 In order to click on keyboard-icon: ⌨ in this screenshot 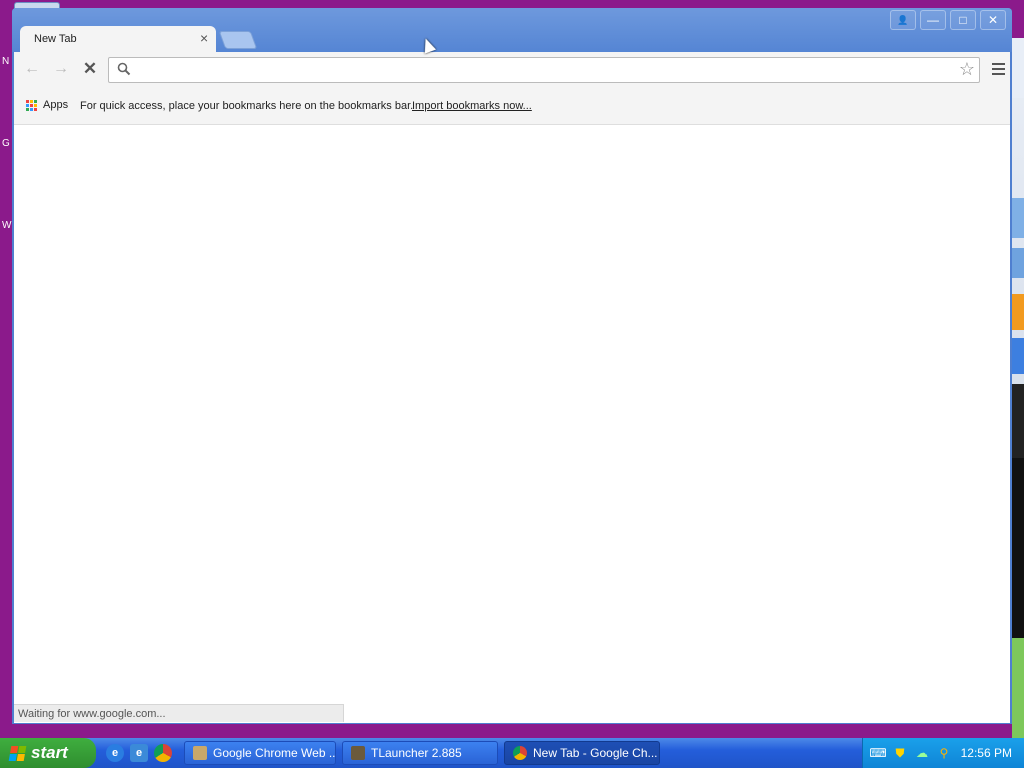, I will do `click(877, 753)`.